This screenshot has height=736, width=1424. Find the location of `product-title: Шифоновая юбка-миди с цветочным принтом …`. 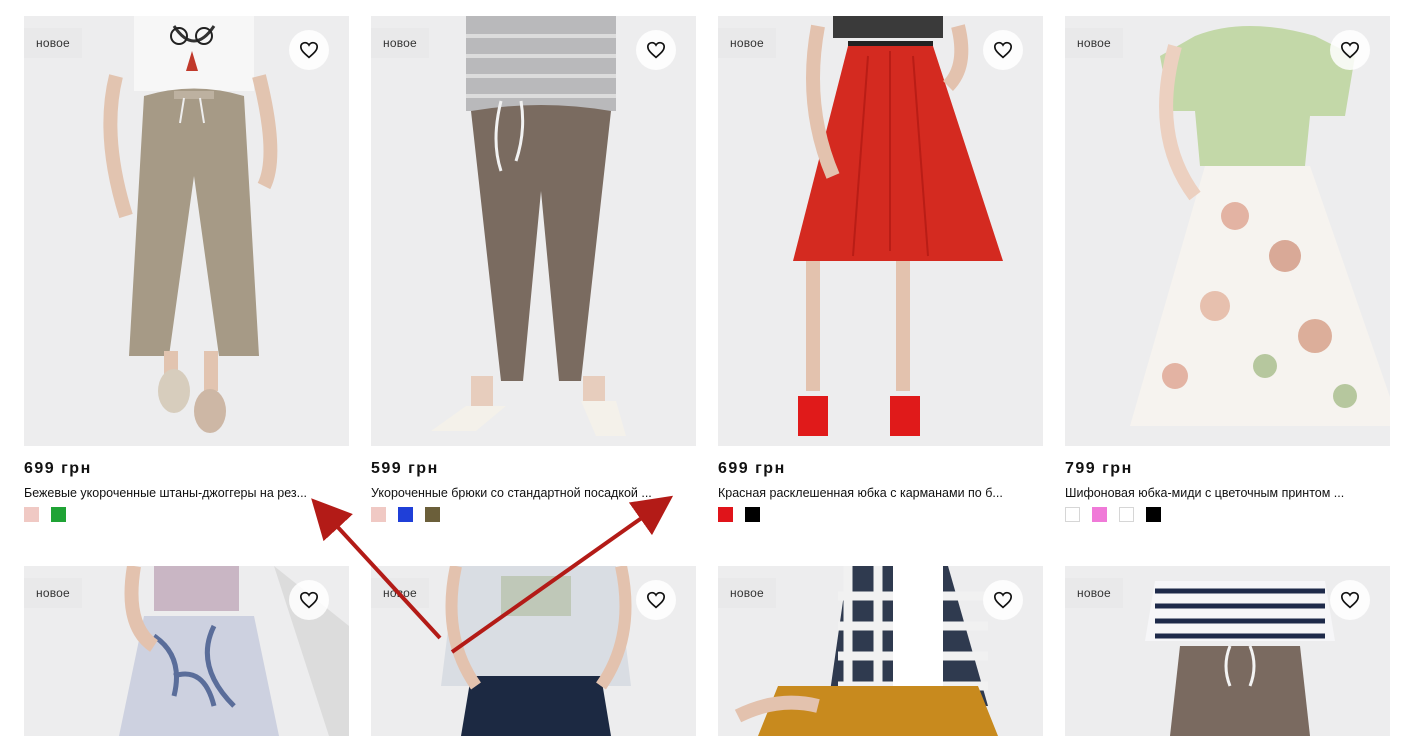

product-title: Шифоновая юбка-миди с цветочным принтом … is located at coordinates (1215, 493).